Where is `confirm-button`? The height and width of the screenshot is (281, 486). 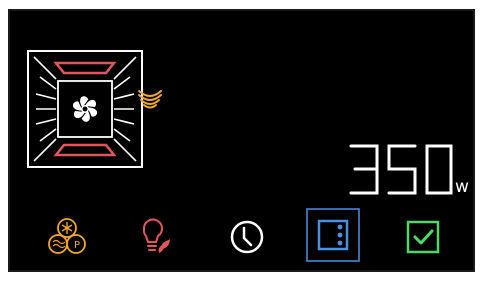 confirm-button is located at coordinates (424, 237).